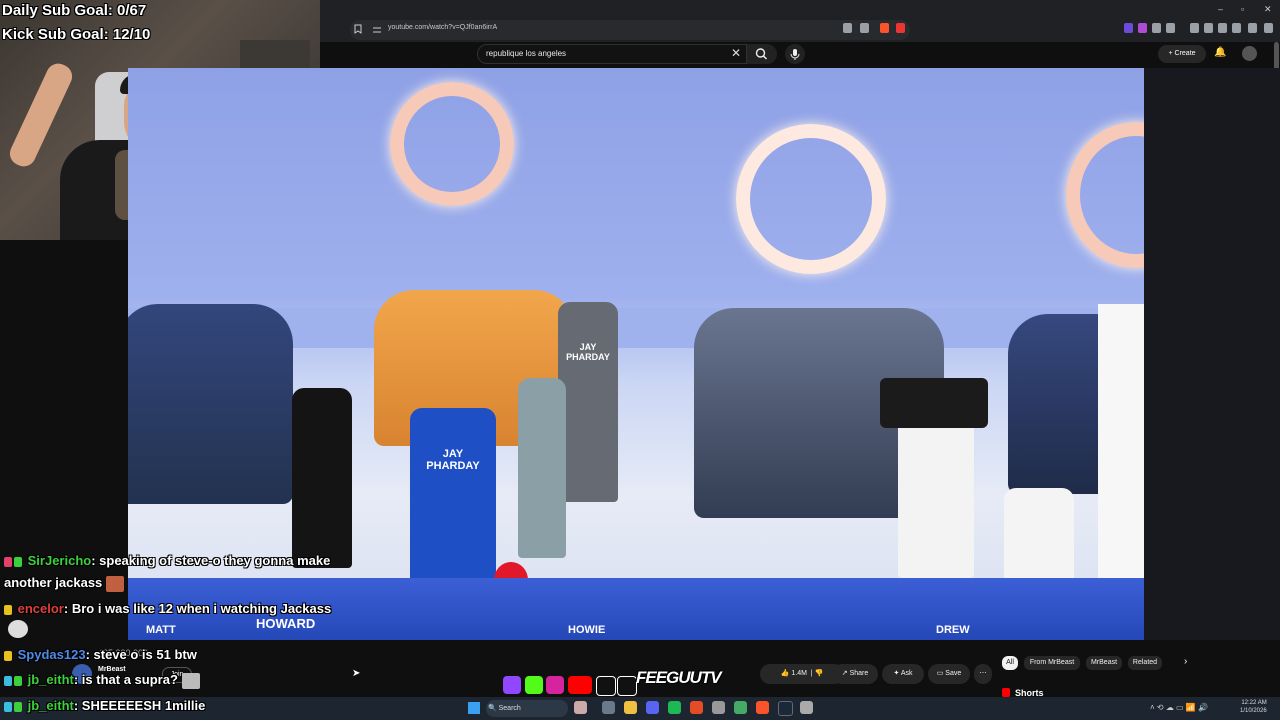 This screenshot has width=1280, height=720. Describe the element at coordinates (1104, 663) in the screenshot. I see `chip-mrbeast: MrBeast` at that location.